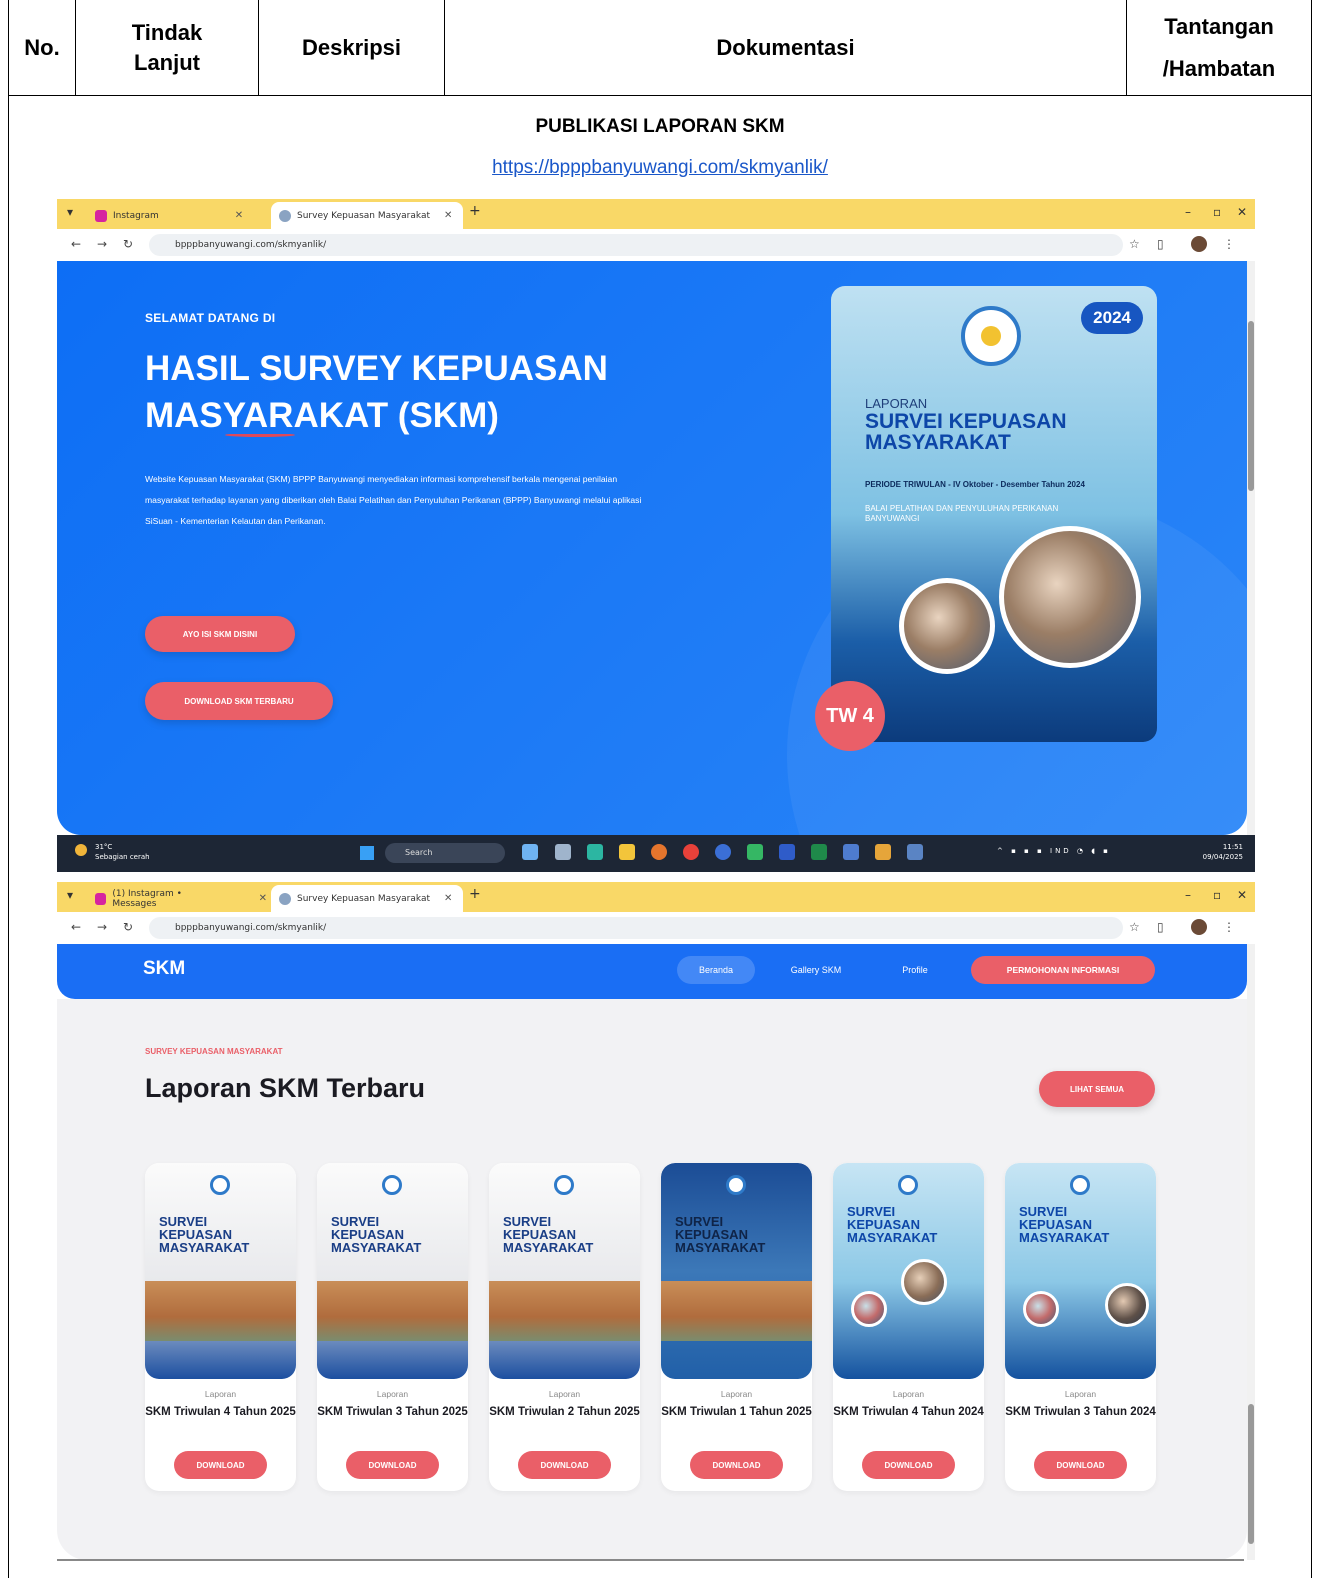 This screenshot has width=1317, height=1578. I want to click on windows-start-icon, so click(367, 853).